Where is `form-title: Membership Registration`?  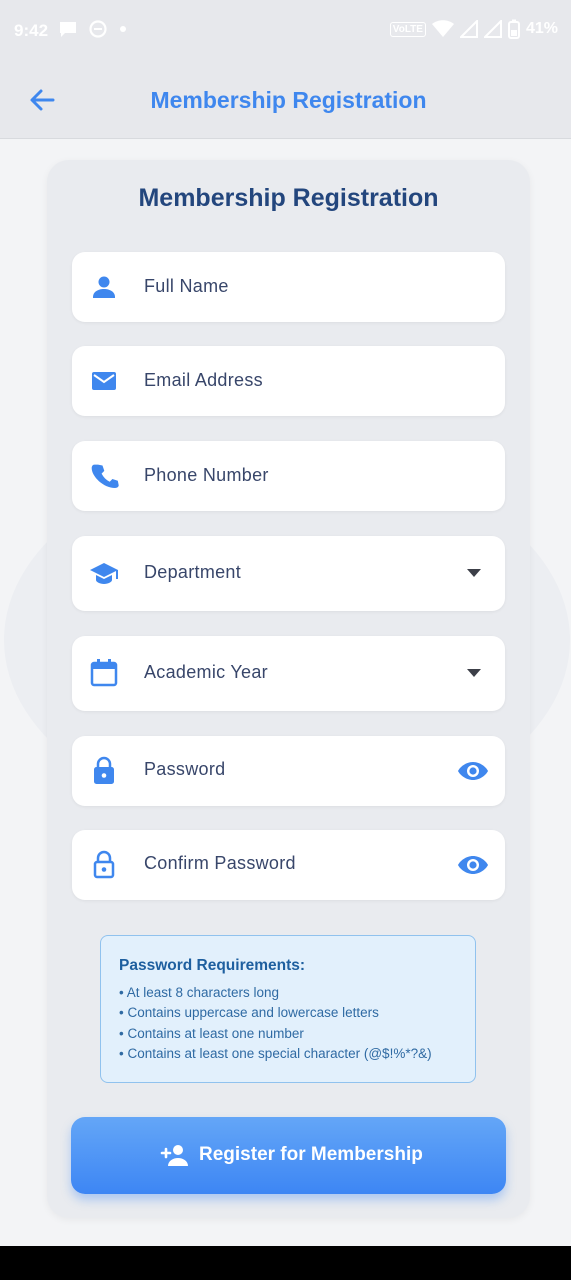
form-title: Membership Registration is located at coordinates (288, 198).